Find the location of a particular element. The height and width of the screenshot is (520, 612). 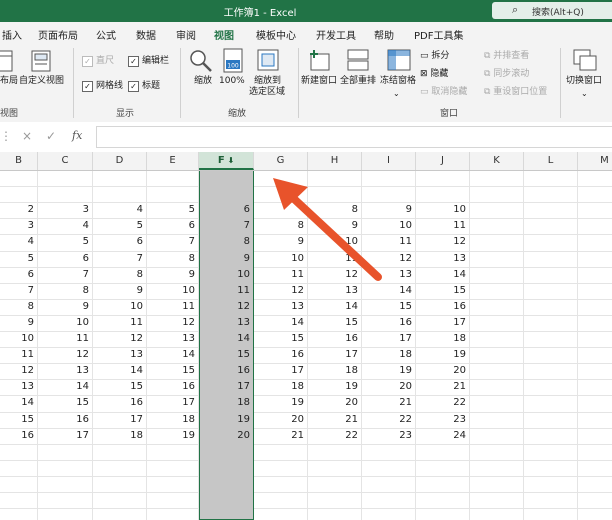

show-group-label: 显示 is located at coordinates (125, 114).